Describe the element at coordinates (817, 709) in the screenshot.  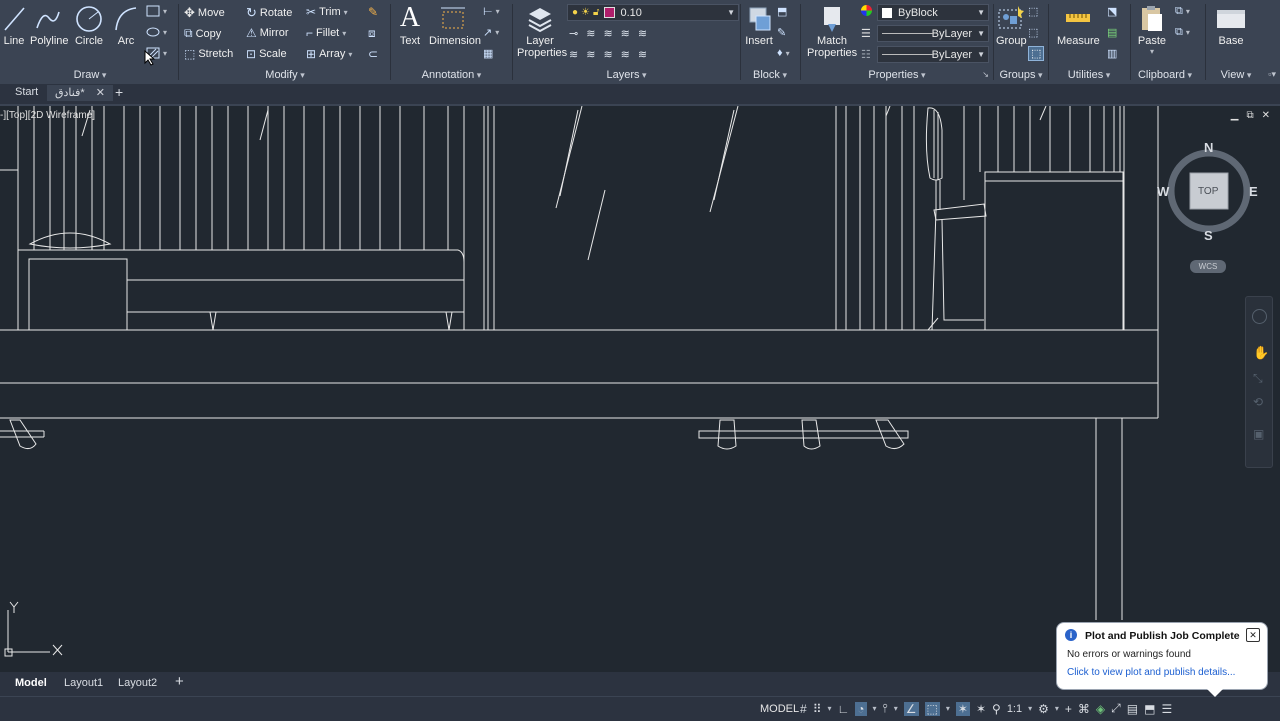
I see `snap-icon: ⠿` at that location.